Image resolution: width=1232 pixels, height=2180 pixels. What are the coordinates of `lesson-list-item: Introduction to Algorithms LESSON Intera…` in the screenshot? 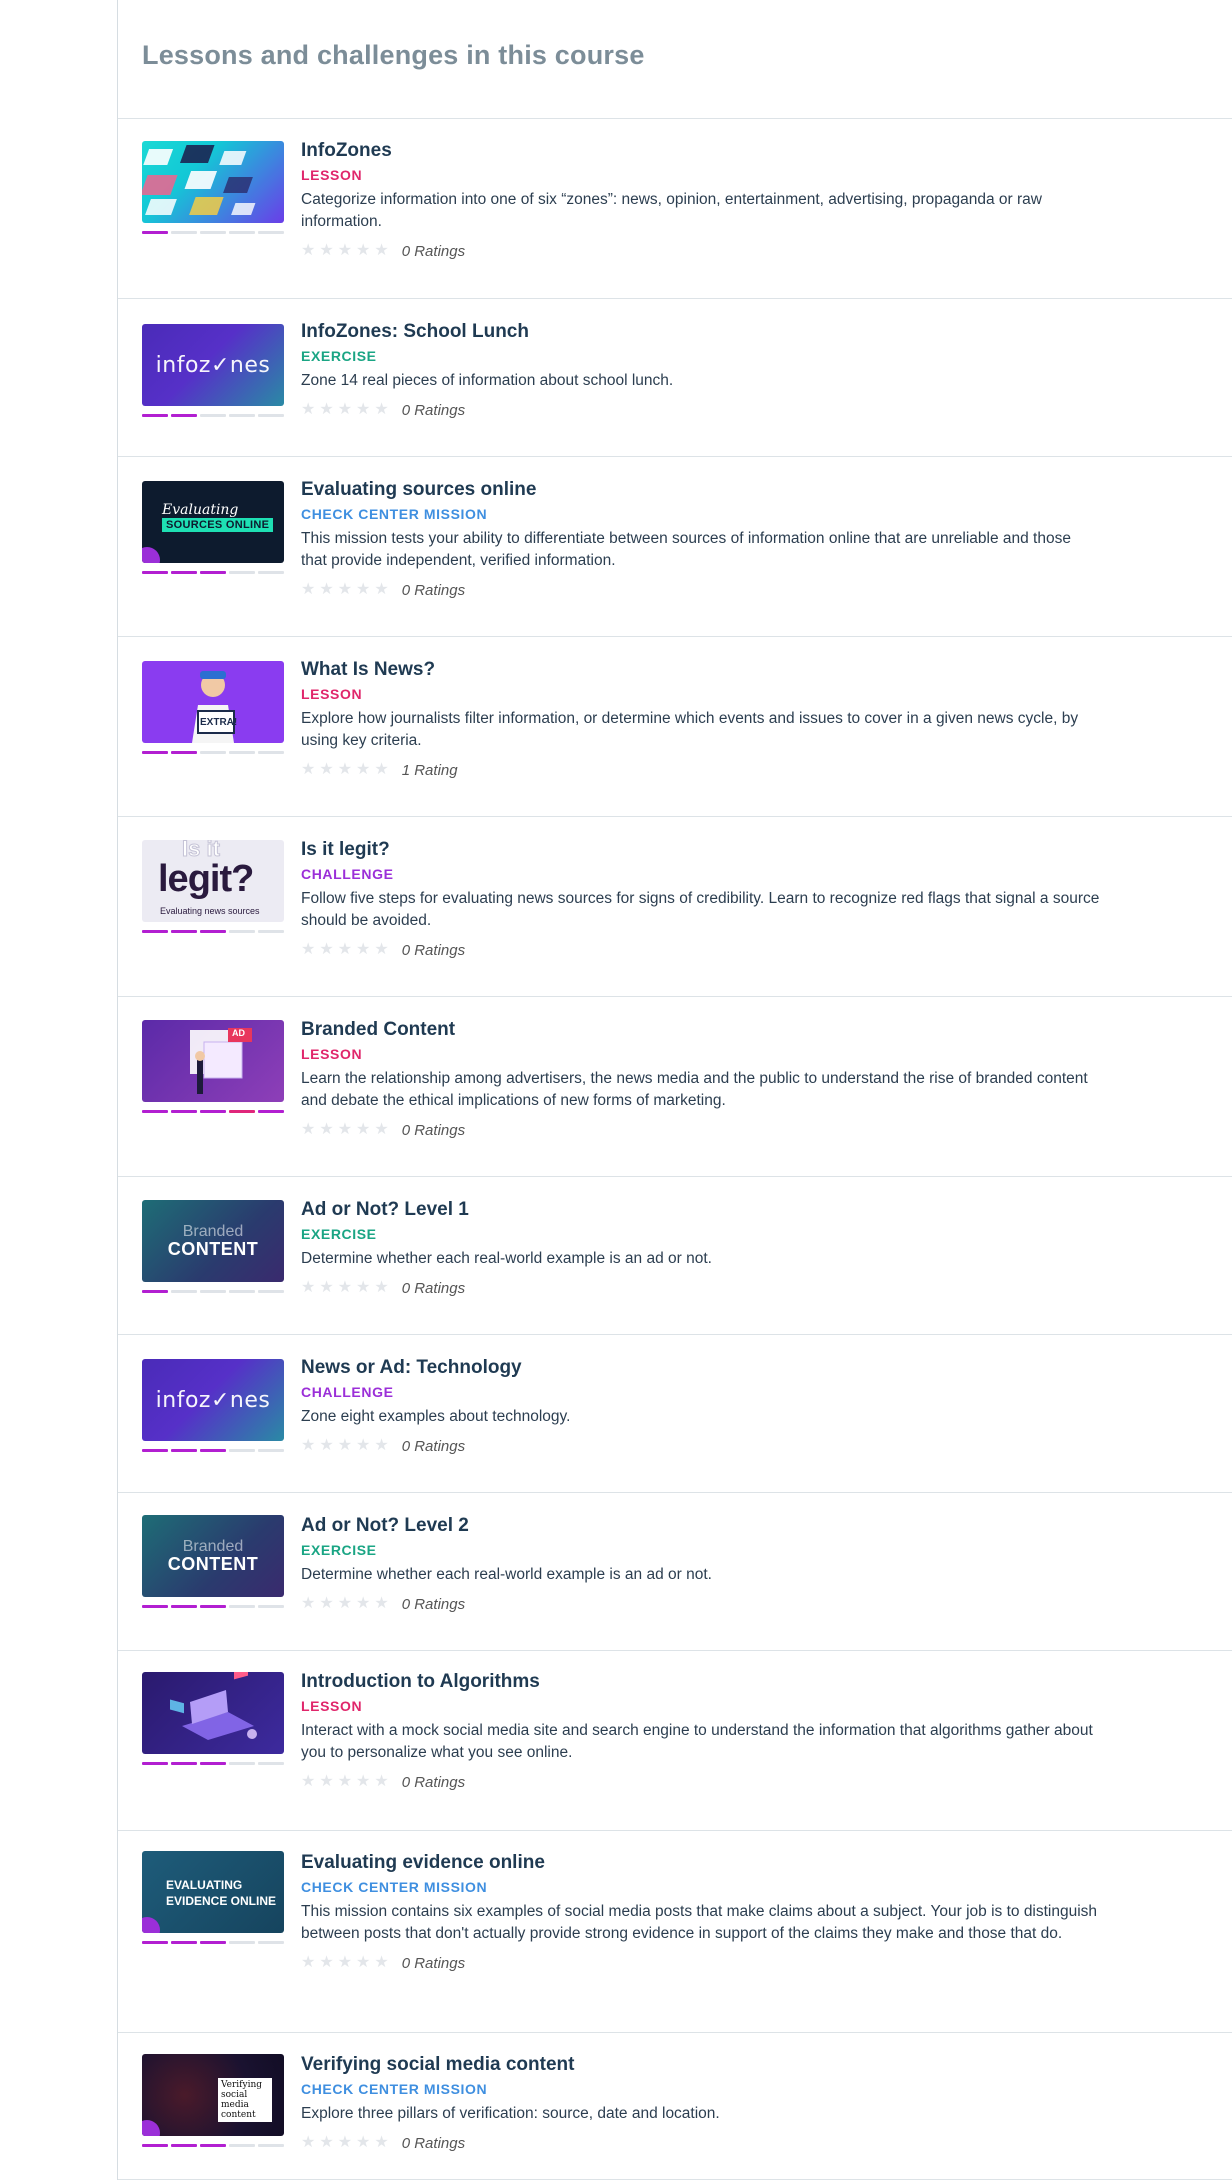 It's located at (675, 1741).